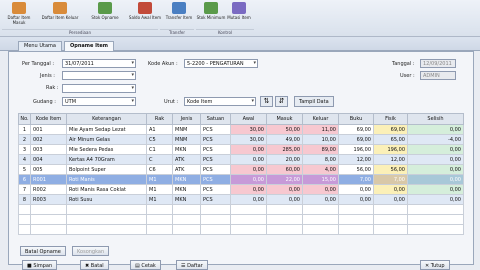 Image resolution: width=480 pixels, height=270 pixels. Describe the element at coordinates (356, 149) in the screenshot. I see `cell-buku: 196,00` at that location.